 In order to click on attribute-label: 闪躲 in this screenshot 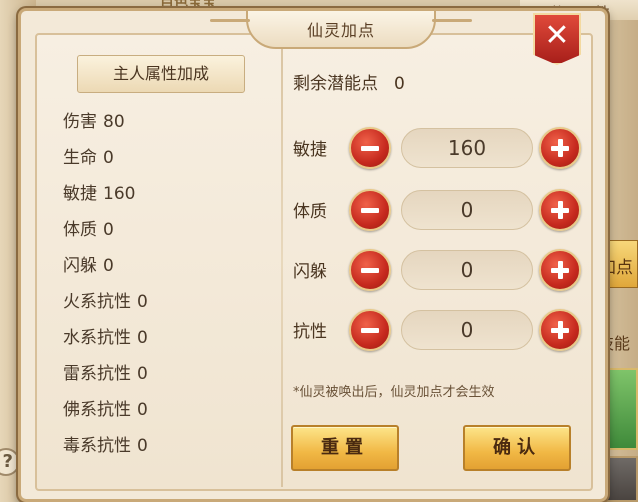, I will do `click(310, 272)`.